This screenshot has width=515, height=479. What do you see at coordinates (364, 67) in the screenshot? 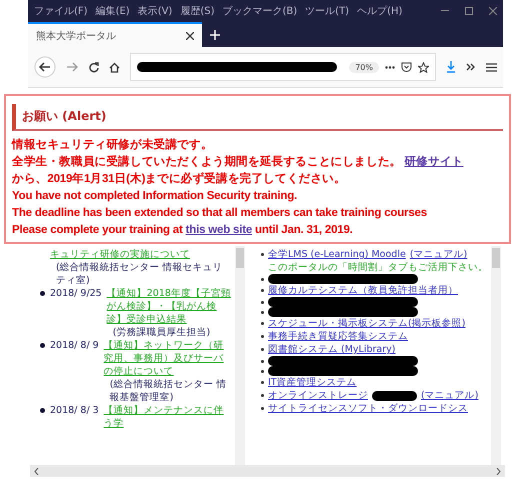
I see `zoom-level: 70%` at bounding box center [364, 67].